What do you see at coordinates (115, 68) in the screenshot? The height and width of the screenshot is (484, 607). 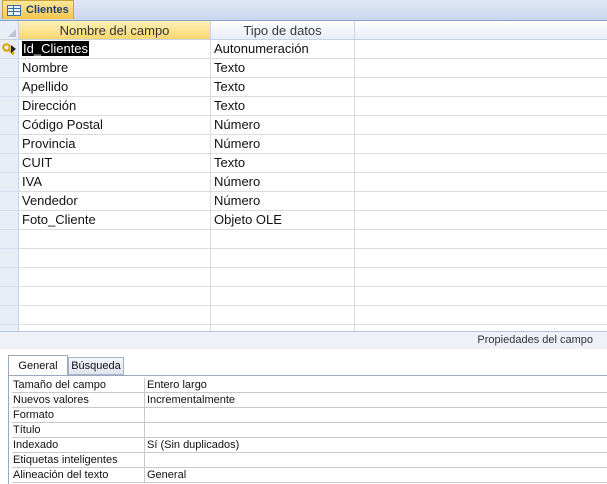 I see `field-name-cell: Nombre` at bounding box center [115, 68].